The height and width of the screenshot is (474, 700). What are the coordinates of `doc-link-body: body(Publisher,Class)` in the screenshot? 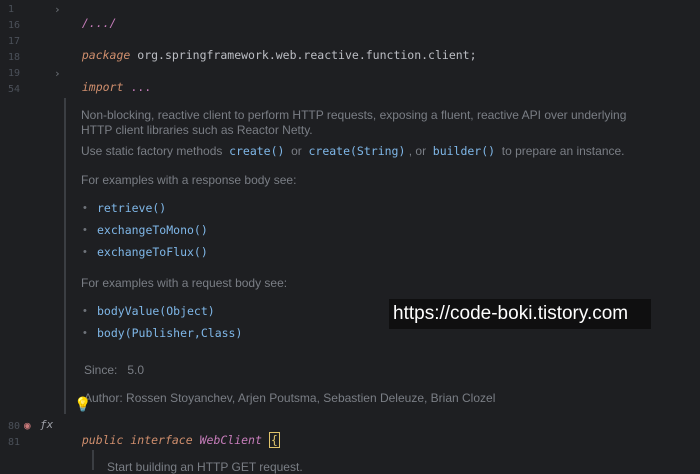 It's located at (169, 333).